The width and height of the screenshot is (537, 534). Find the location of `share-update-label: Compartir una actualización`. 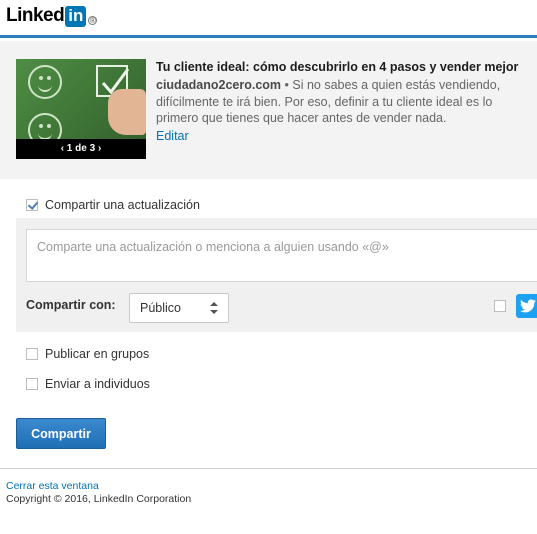

share-update-label: Compartir una actualización is located at coordinates (122, 205).